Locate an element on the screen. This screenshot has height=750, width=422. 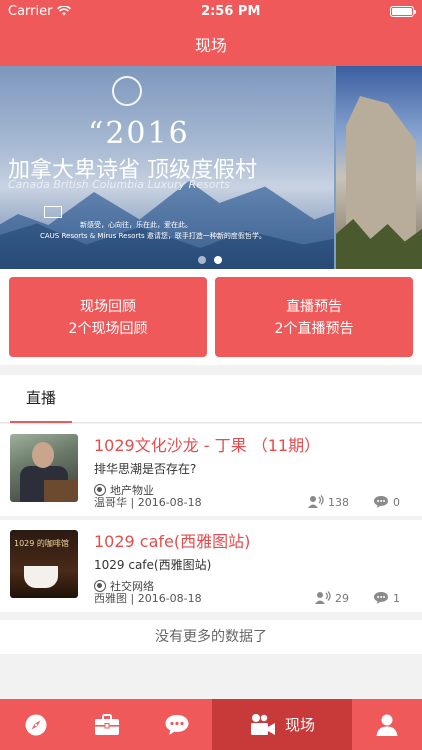
tab-bar: 现场 is located at coordinates (211, 724).